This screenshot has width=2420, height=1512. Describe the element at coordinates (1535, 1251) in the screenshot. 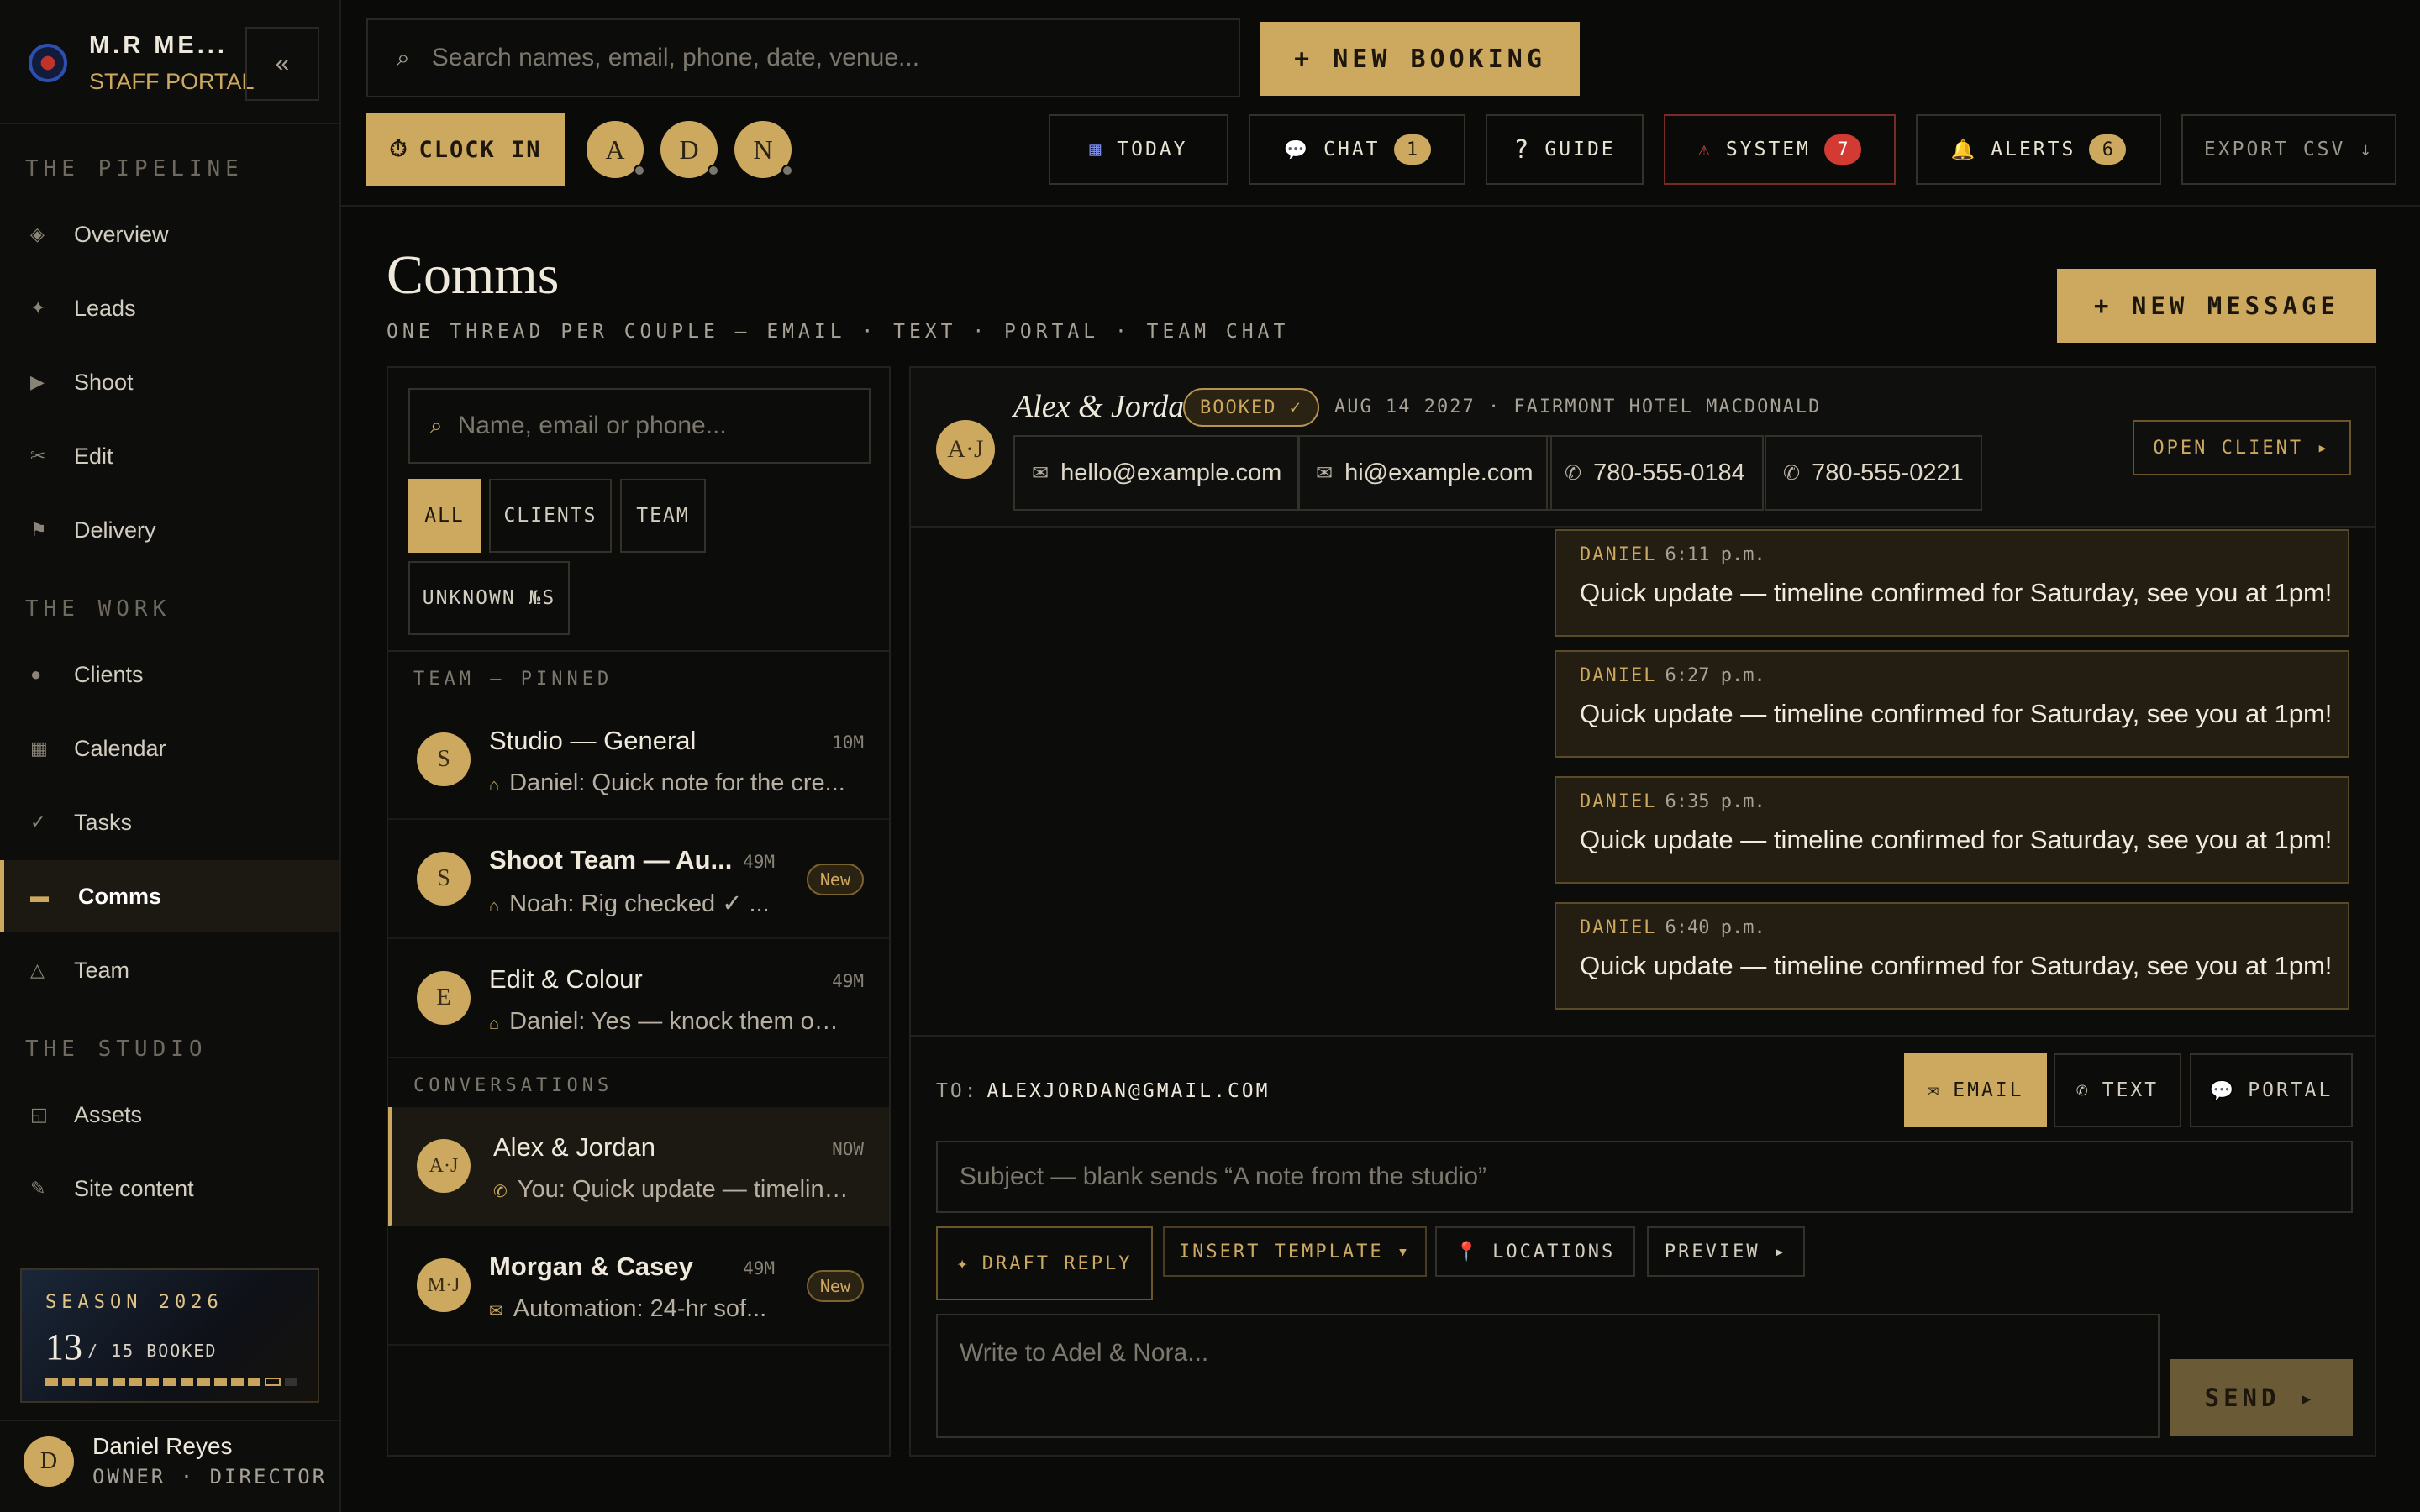

I see `locations-button: 📍 LOCATIONS` at that location.